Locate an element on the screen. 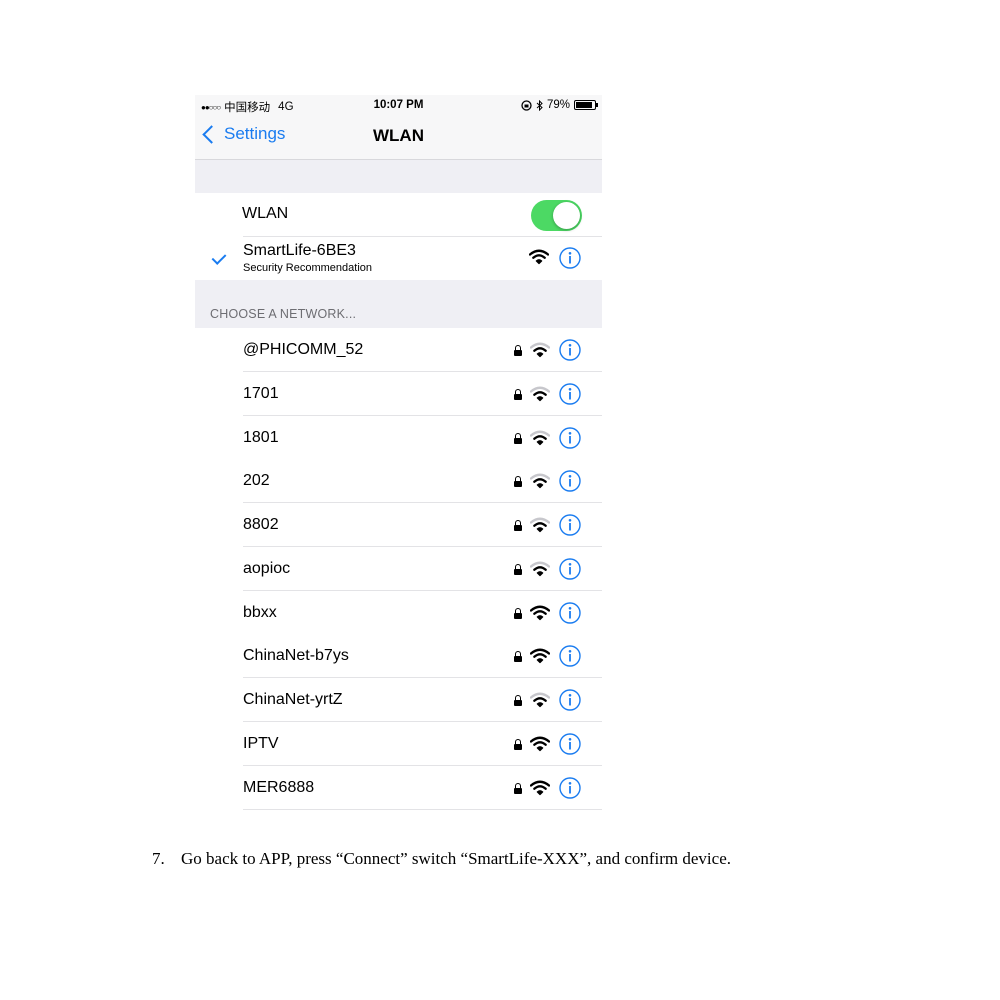 This screenshot has height=1000, width=1000. network-name: 1701 is located at coordinates (261, 393).